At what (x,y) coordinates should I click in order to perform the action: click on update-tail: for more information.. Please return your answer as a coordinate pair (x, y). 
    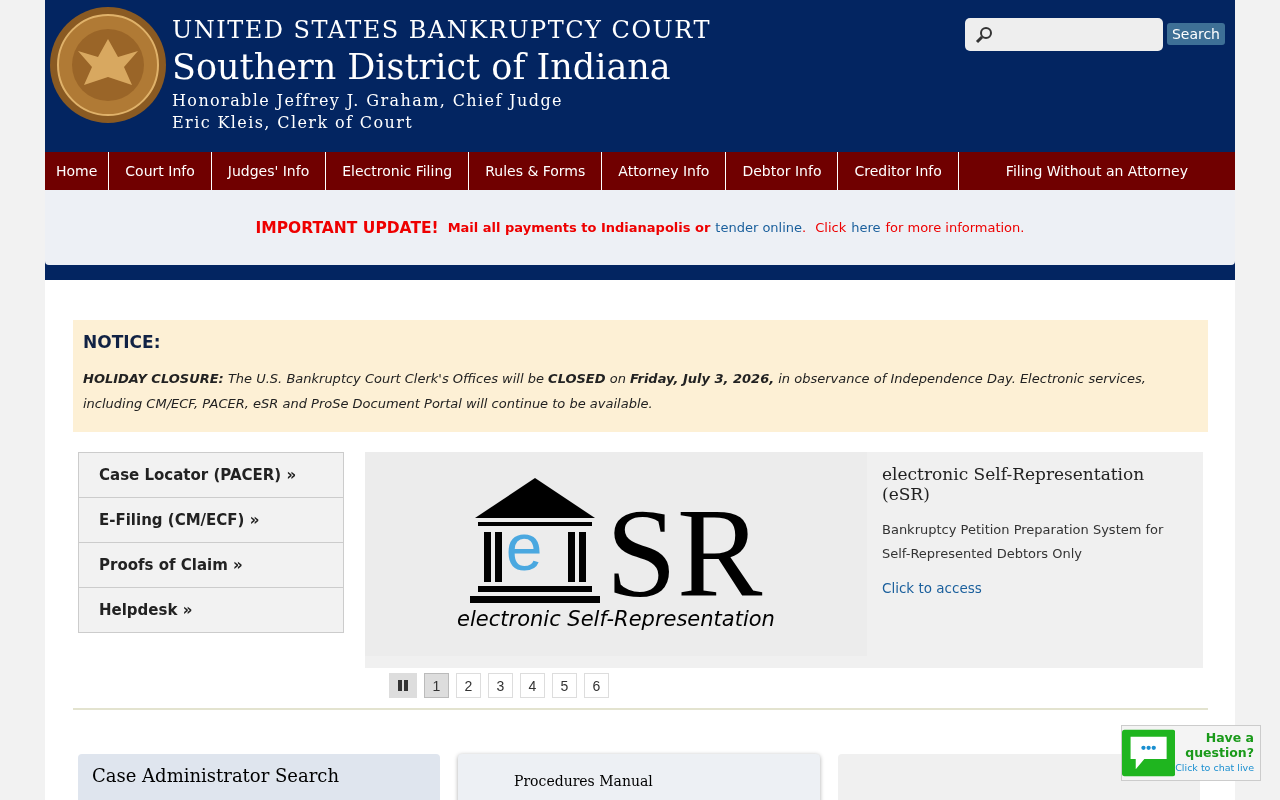
    Looking at the image, I should click on (955, 227).